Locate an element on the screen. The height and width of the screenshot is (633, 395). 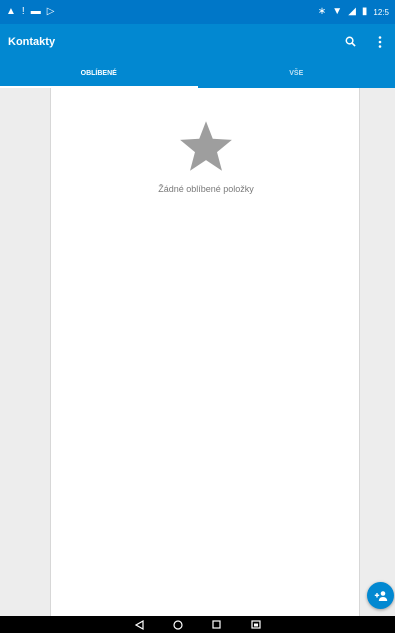
search-icon is located at coordinates (350, 42).